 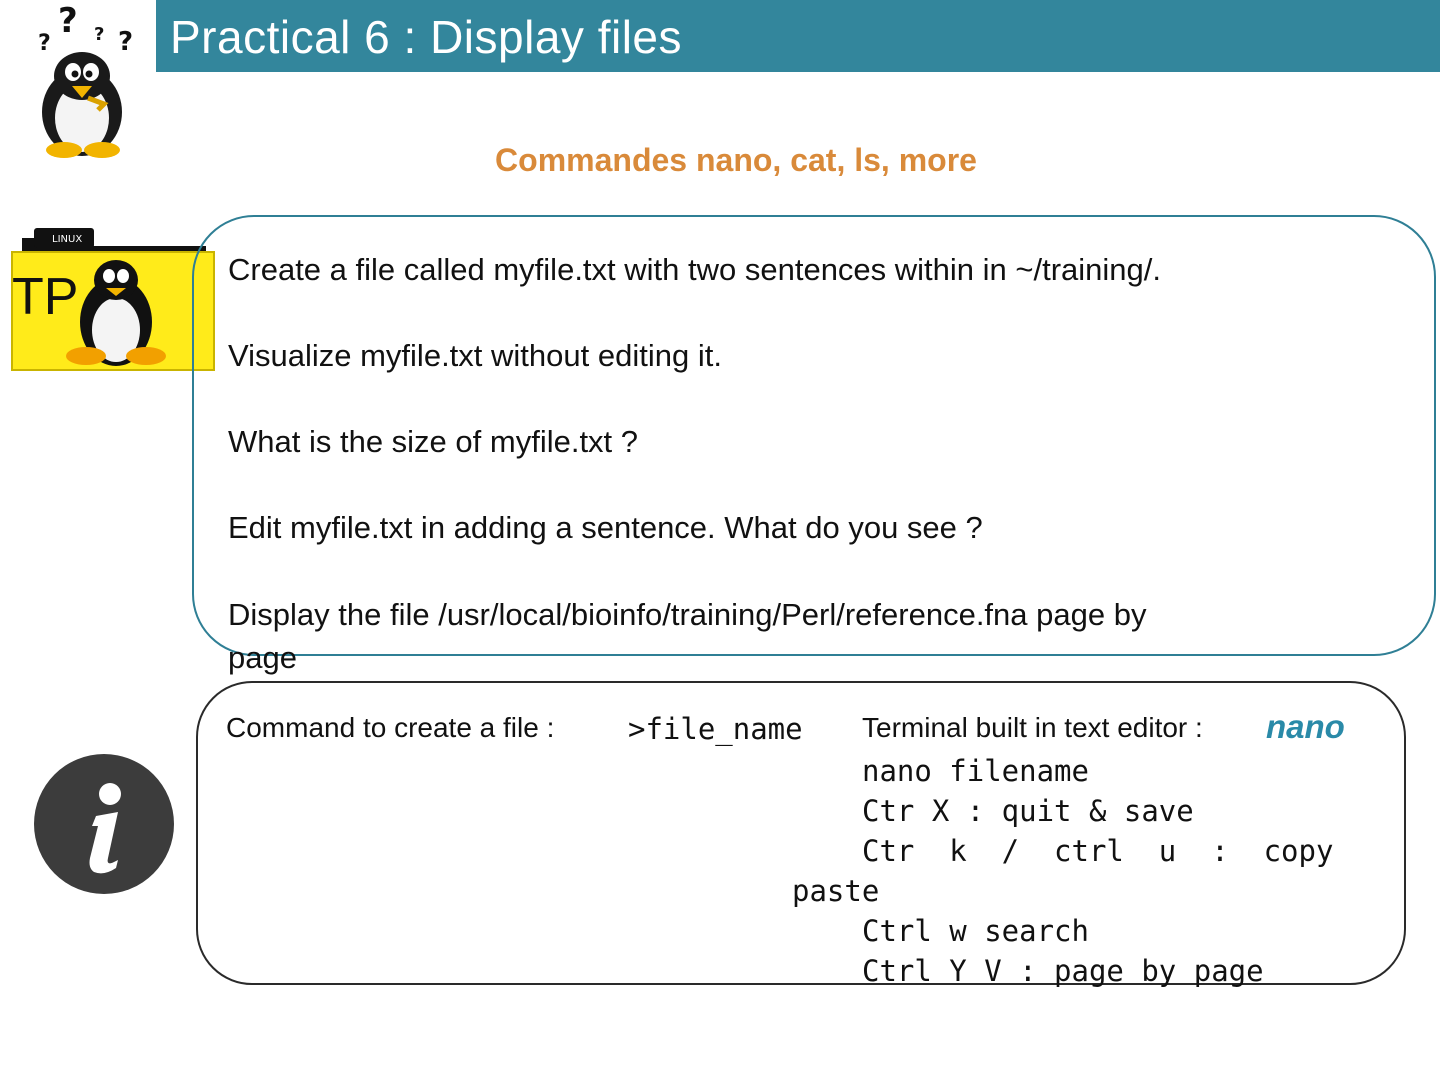 I want to click on nano-paste-word: paste, so click(x=836, y=891).